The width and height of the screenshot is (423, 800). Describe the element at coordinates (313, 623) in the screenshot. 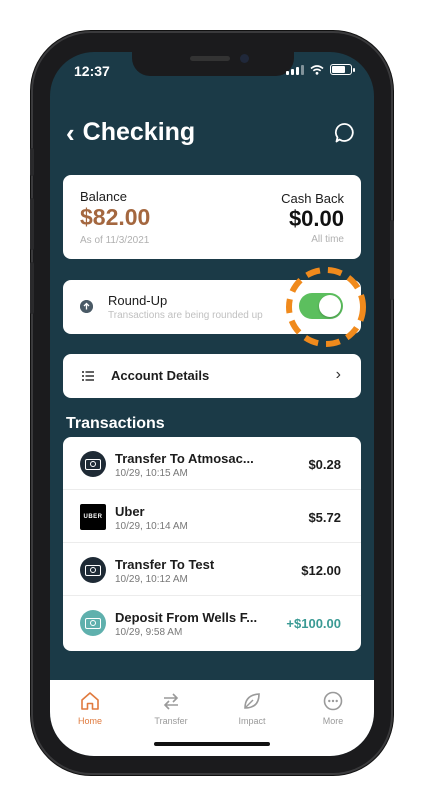

I see `transaction-amount: +$100.00` at that location.